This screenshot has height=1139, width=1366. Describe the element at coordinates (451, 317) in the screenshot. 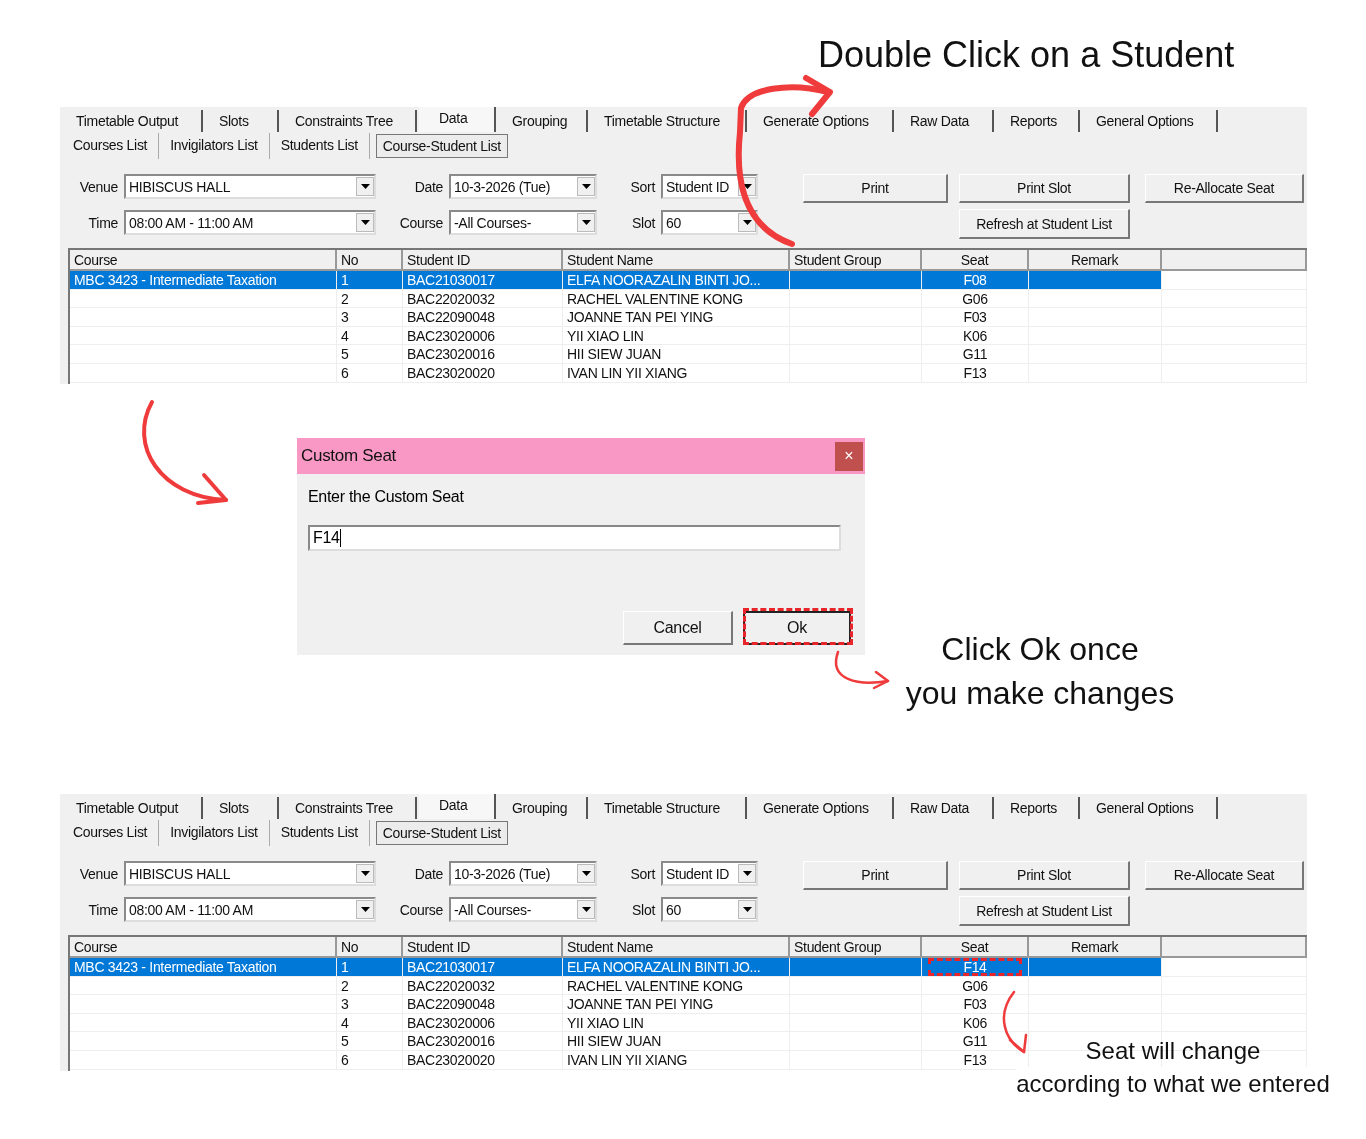

I see `table-cell: BAC22090048` at that location.